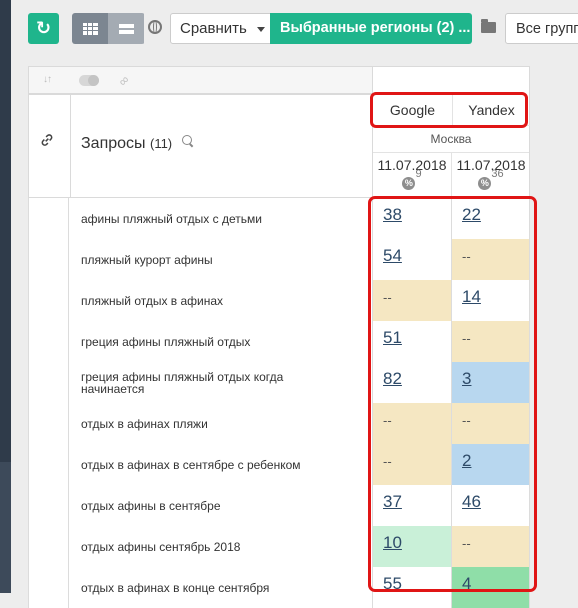  What do you see at coordinates (191, 464) in the screenshot?
I see `query-text: отдых в афинах в сентябре с ребенком` at bounding box center [191, 464].